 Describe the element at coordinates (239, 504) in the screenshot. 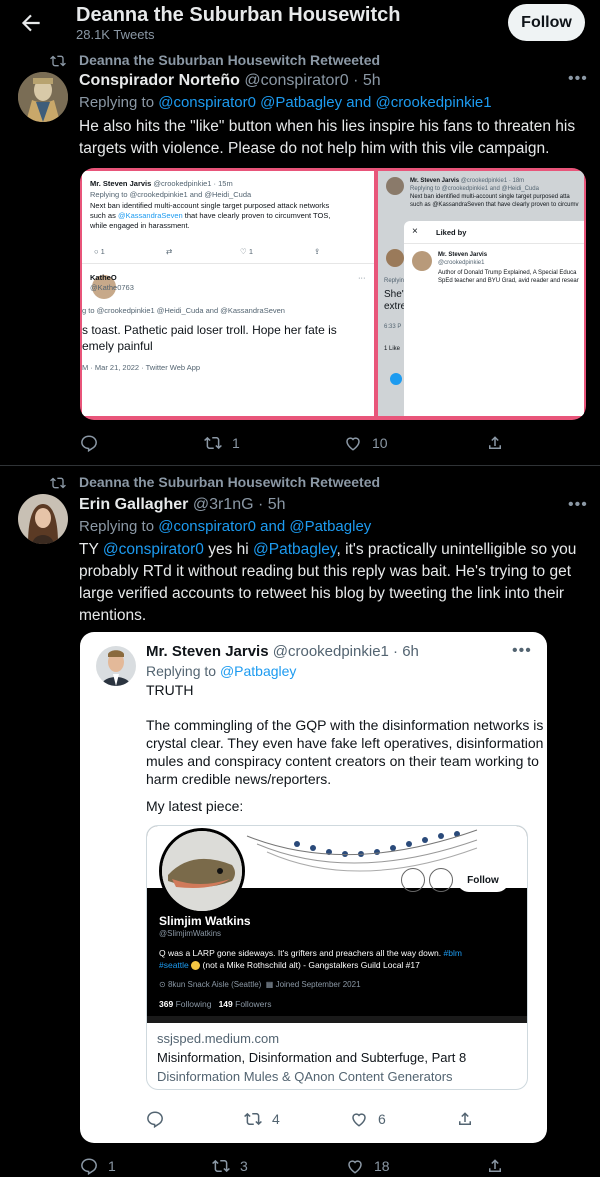

I see `author-handle-time: @3r1nG · 5h` at that location.